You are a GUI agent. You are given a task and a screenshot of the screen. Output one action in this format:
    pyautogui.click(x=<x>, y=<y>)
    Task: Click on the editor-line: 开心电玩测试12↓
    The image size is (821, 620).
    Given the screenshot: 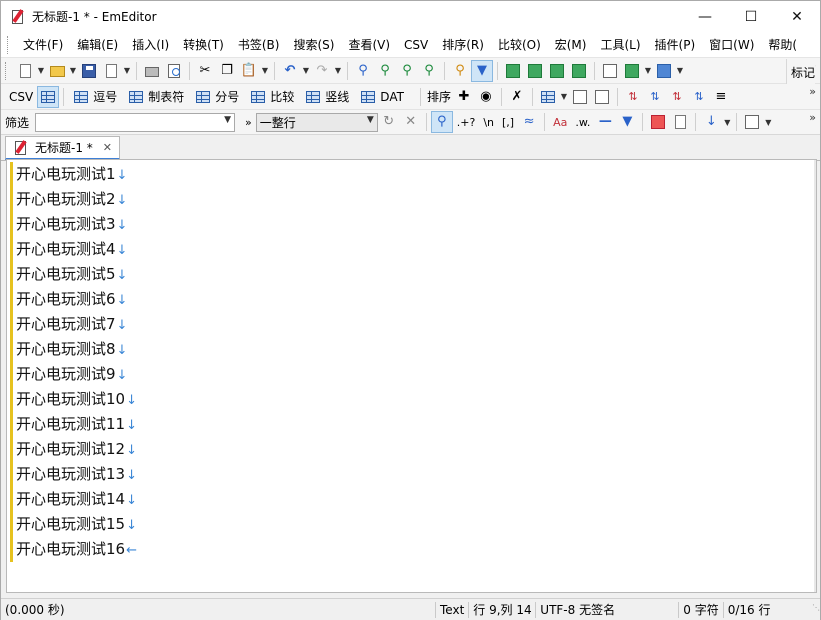 What is the action you would take?
    pyautogui.click(x=73, y=449)
    